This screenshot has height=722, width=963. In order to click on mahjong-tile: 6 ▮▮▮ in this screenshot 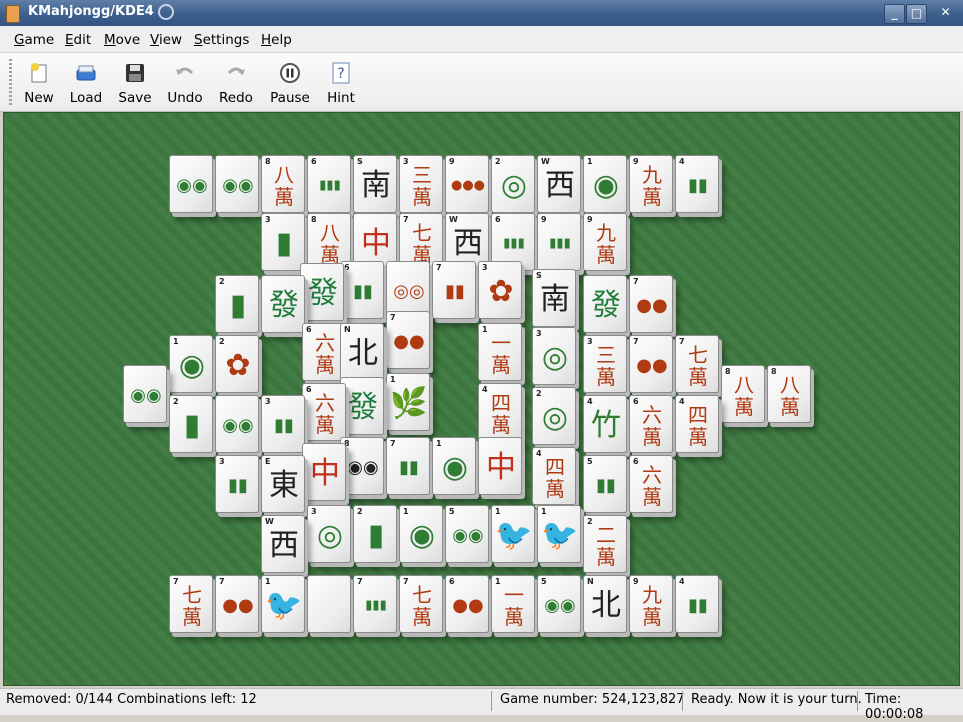, I will do `click(329, 184)`.